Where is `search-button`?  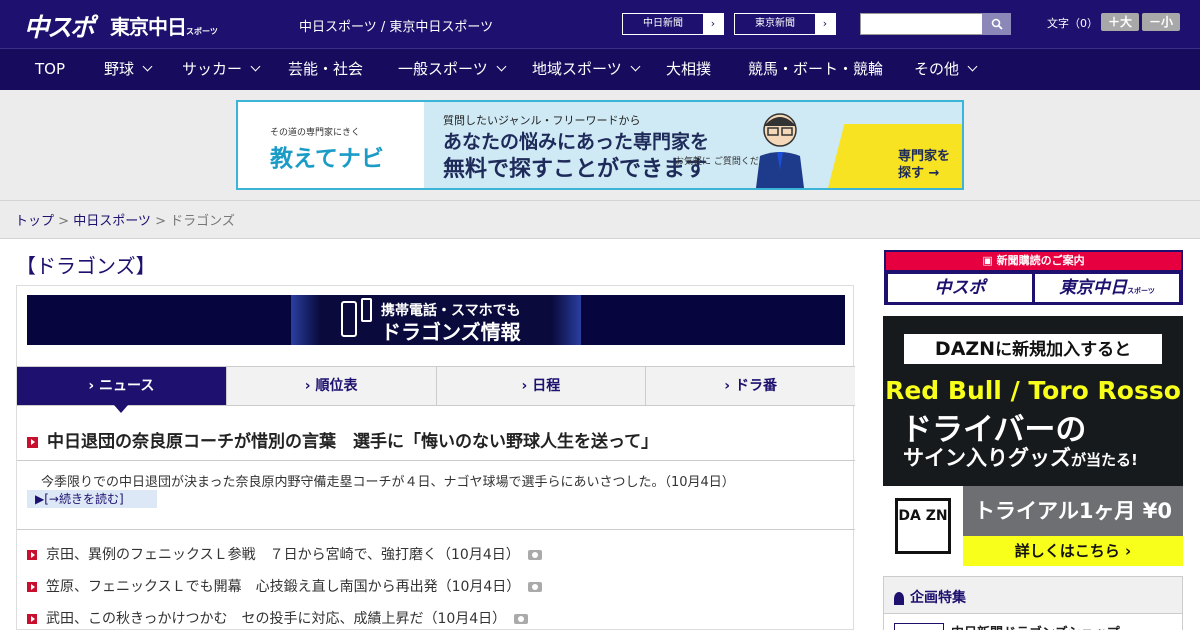
search-button is located at coordinates (996, 24).